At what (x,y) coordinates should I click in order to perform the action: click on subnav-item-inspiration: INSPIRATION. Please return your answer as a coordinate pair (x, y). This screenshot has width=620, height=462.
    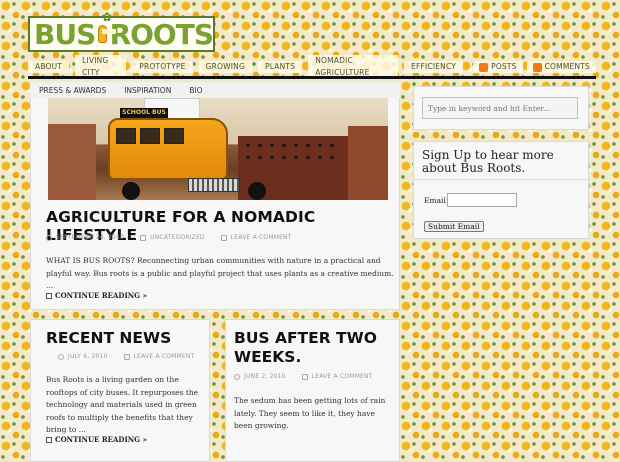
    Looking at the image, I should click on (147, 90).